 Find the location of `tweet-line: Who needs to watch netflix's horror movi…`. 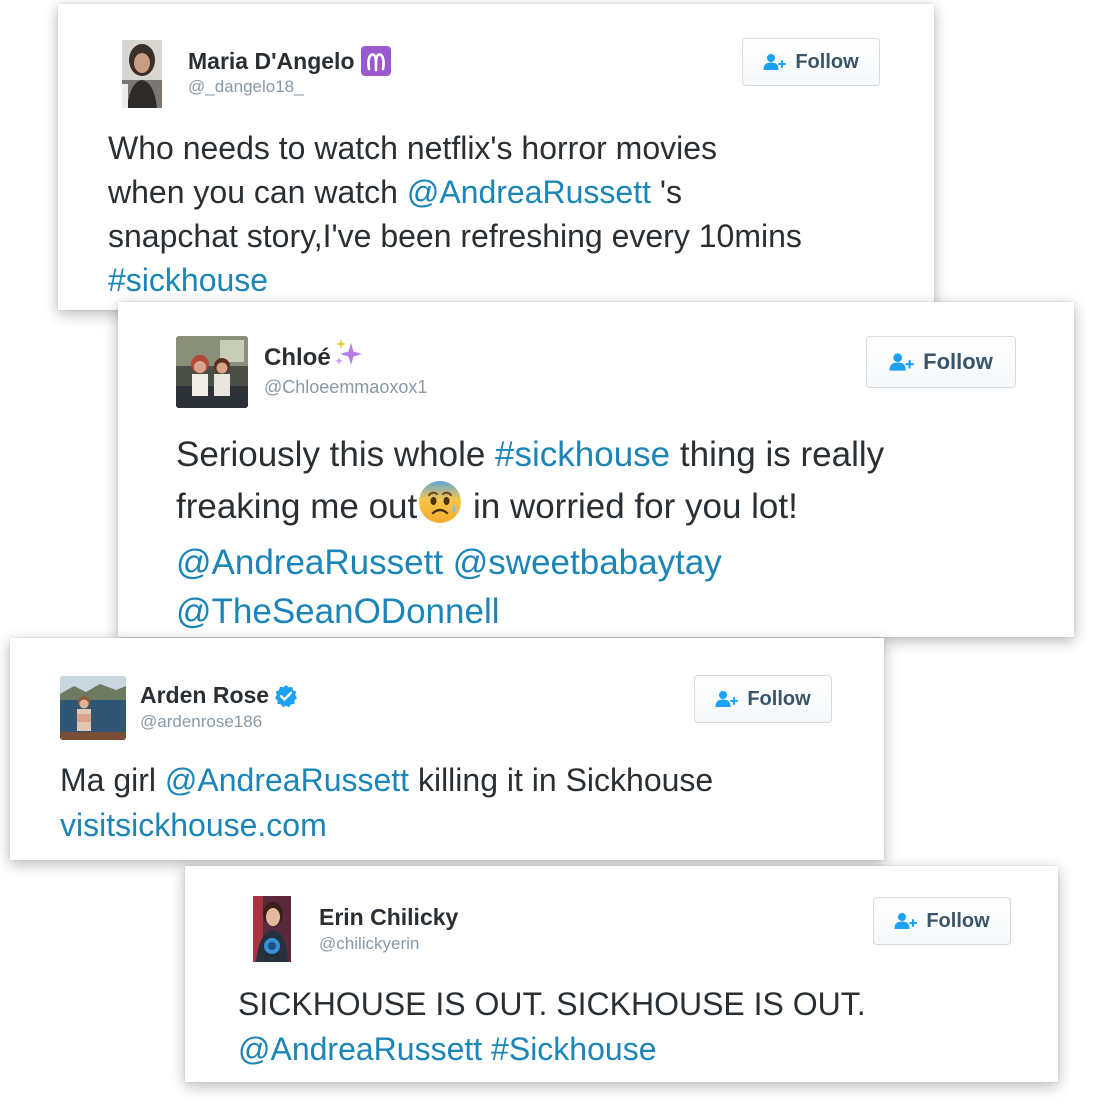

tweet-line: Who needs to watch netflix's horror movi… is located at coordinates (413, 148).